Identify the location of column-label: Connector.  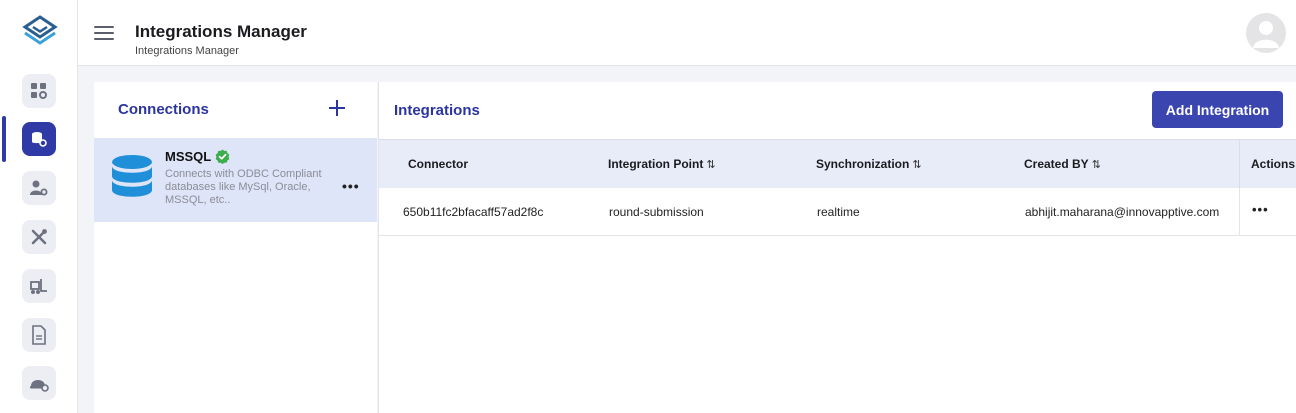
(438, 164).